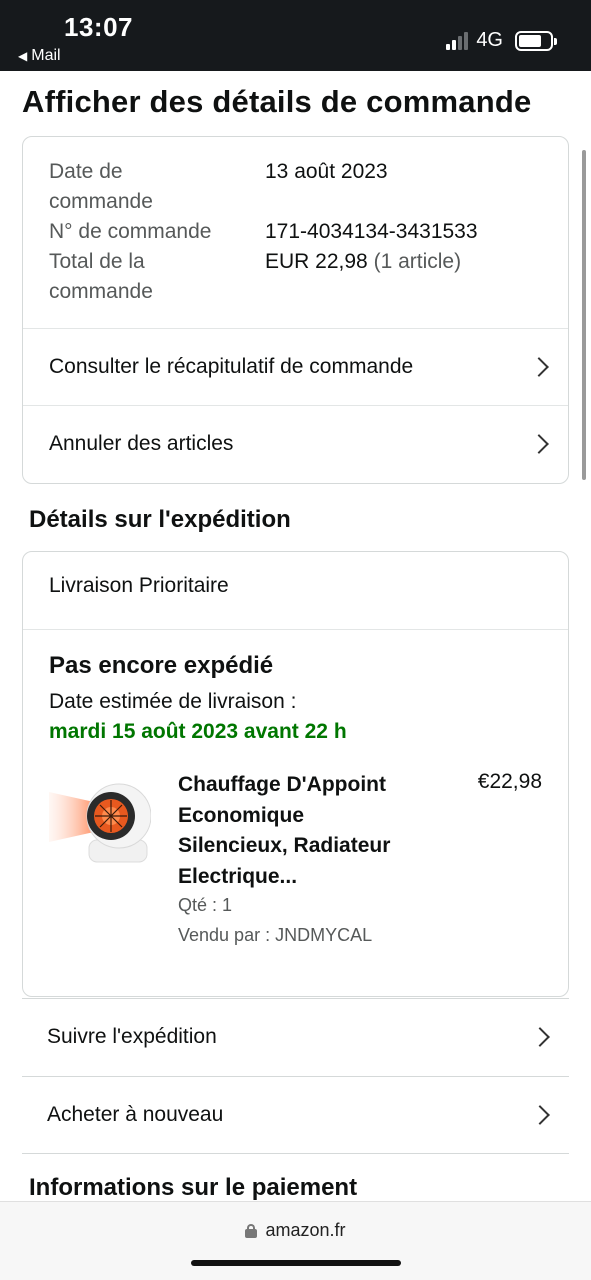 Image resolution: width=591 pixels, height=1280 pixels. What do you see at coordinates (295, 35) in the screenshot?
I see `status-bar: 13:07 ◀ Mail 4G` at bounding box center [295, 35].